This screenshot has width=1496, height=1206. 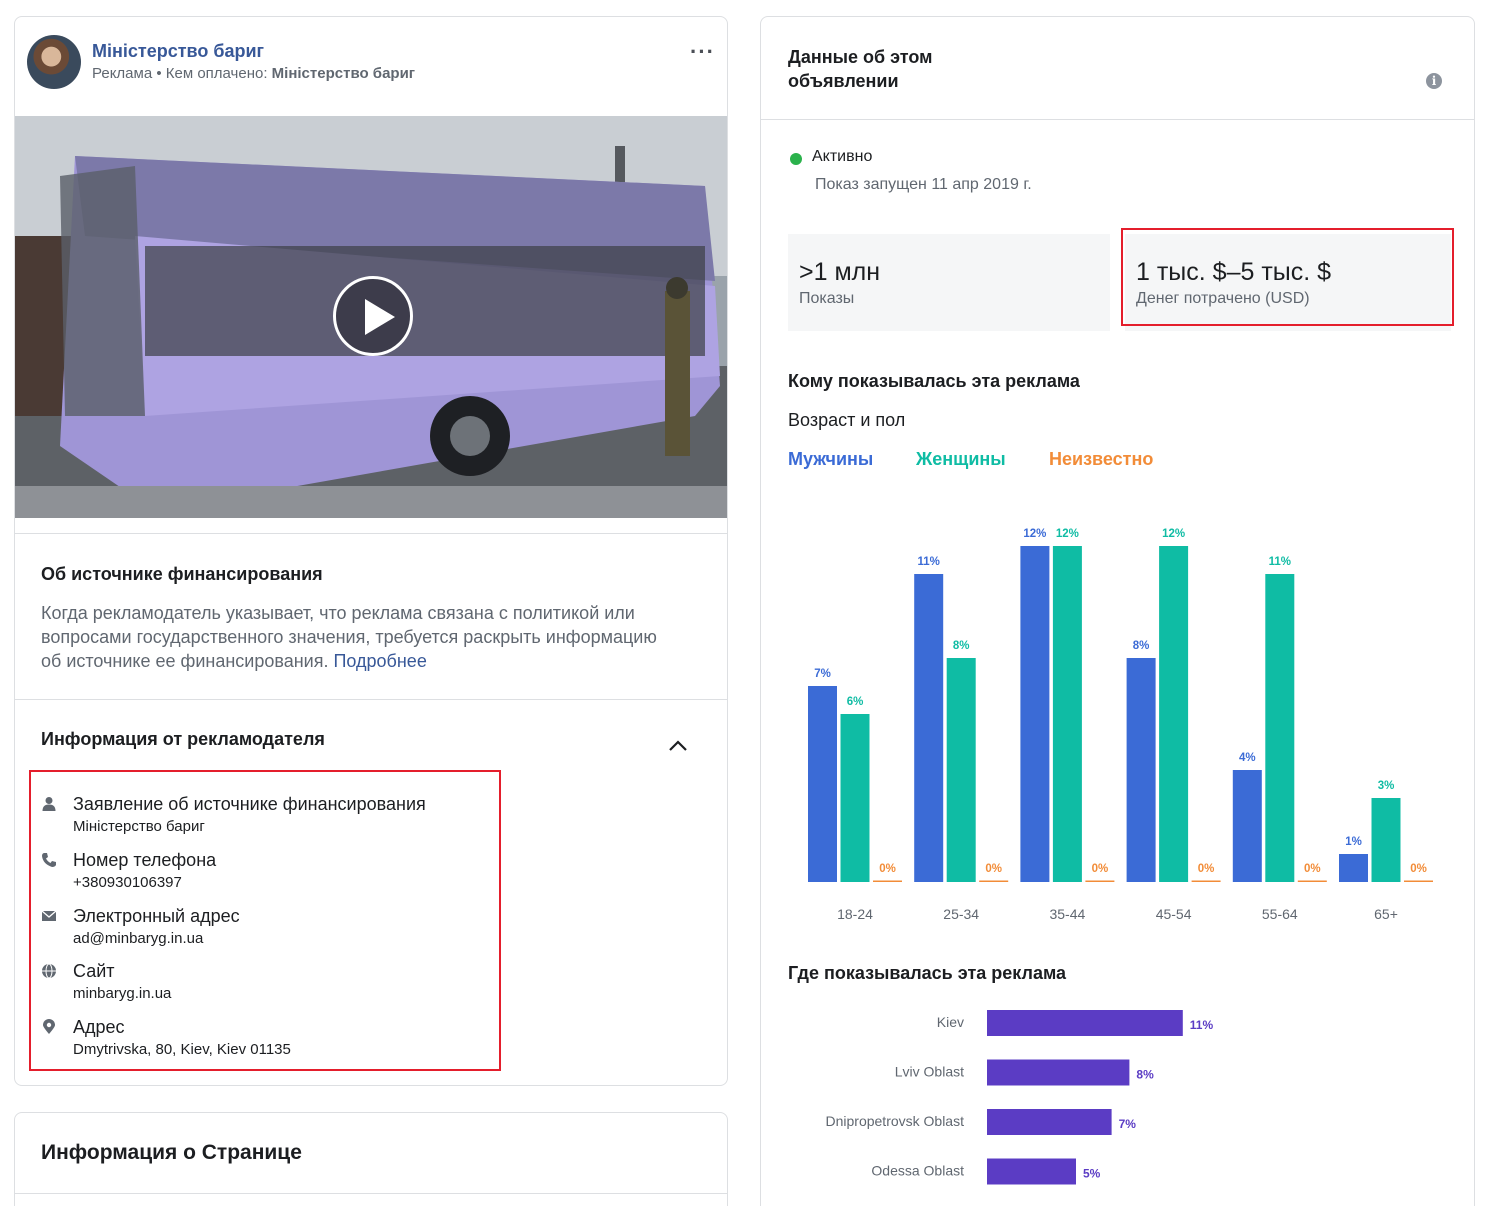 I want to click on info-label: Адрес, so click(x=99, y=1027).